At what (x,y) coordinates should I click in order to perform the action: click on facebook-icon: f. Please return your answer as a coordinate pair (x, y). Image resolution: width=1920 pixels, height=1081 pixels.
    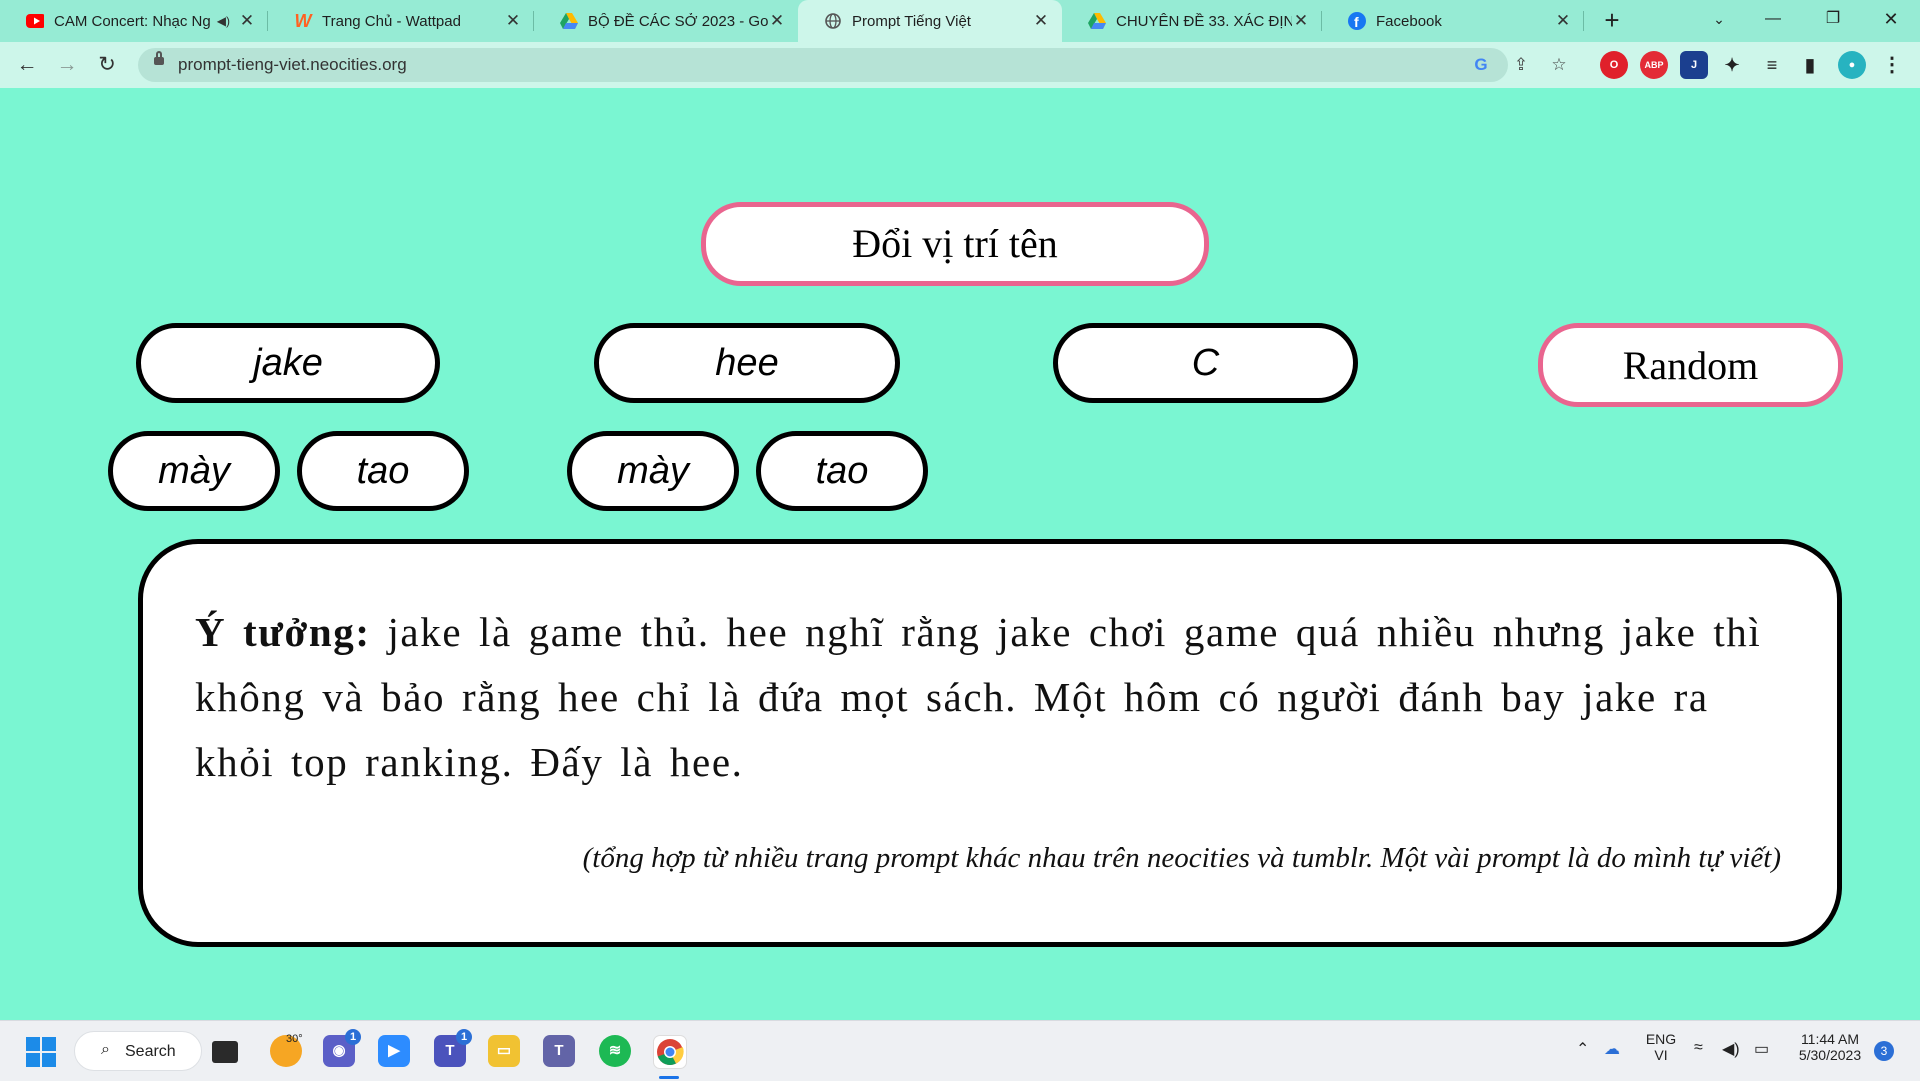
    Looking at the image, I should click on (1357, 21).